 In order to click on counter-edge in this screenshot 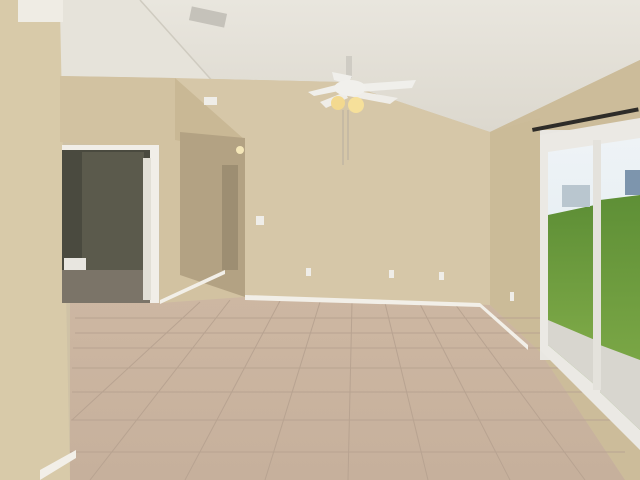, I will do `click(75, 264)`.